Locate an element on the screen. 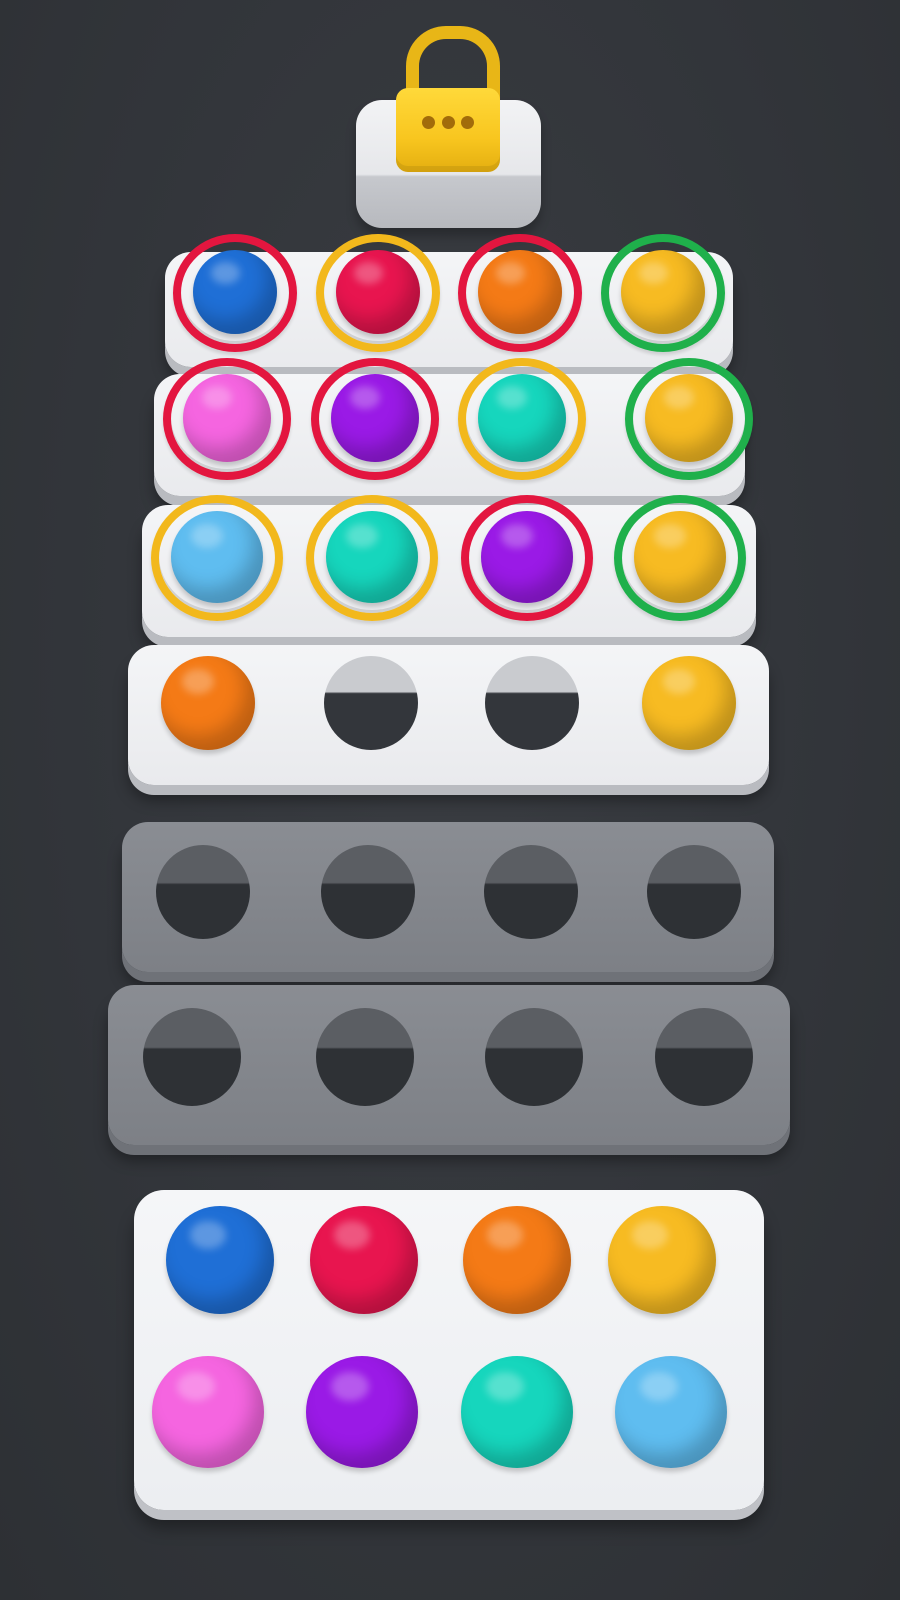  padlock-dots is located at coordinates (448, 123).